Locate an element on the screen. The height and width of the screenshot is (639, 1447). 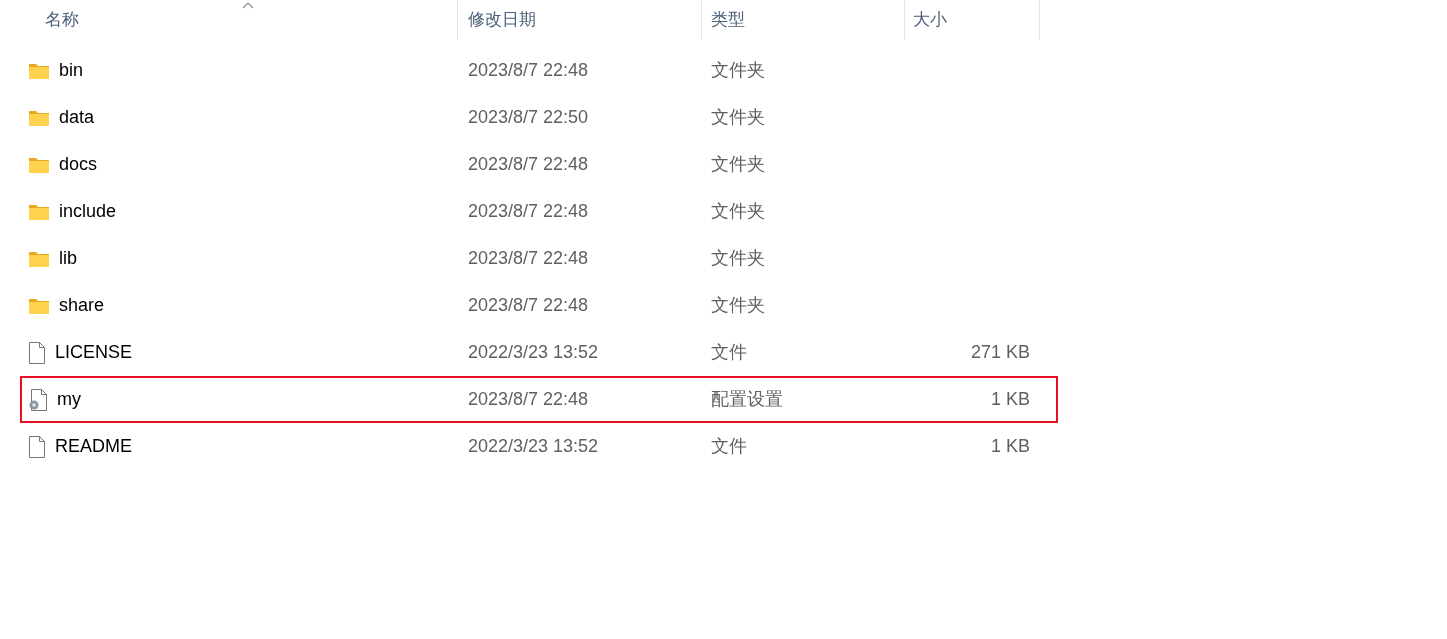
file-name: data is located at coordinates (77, 117).